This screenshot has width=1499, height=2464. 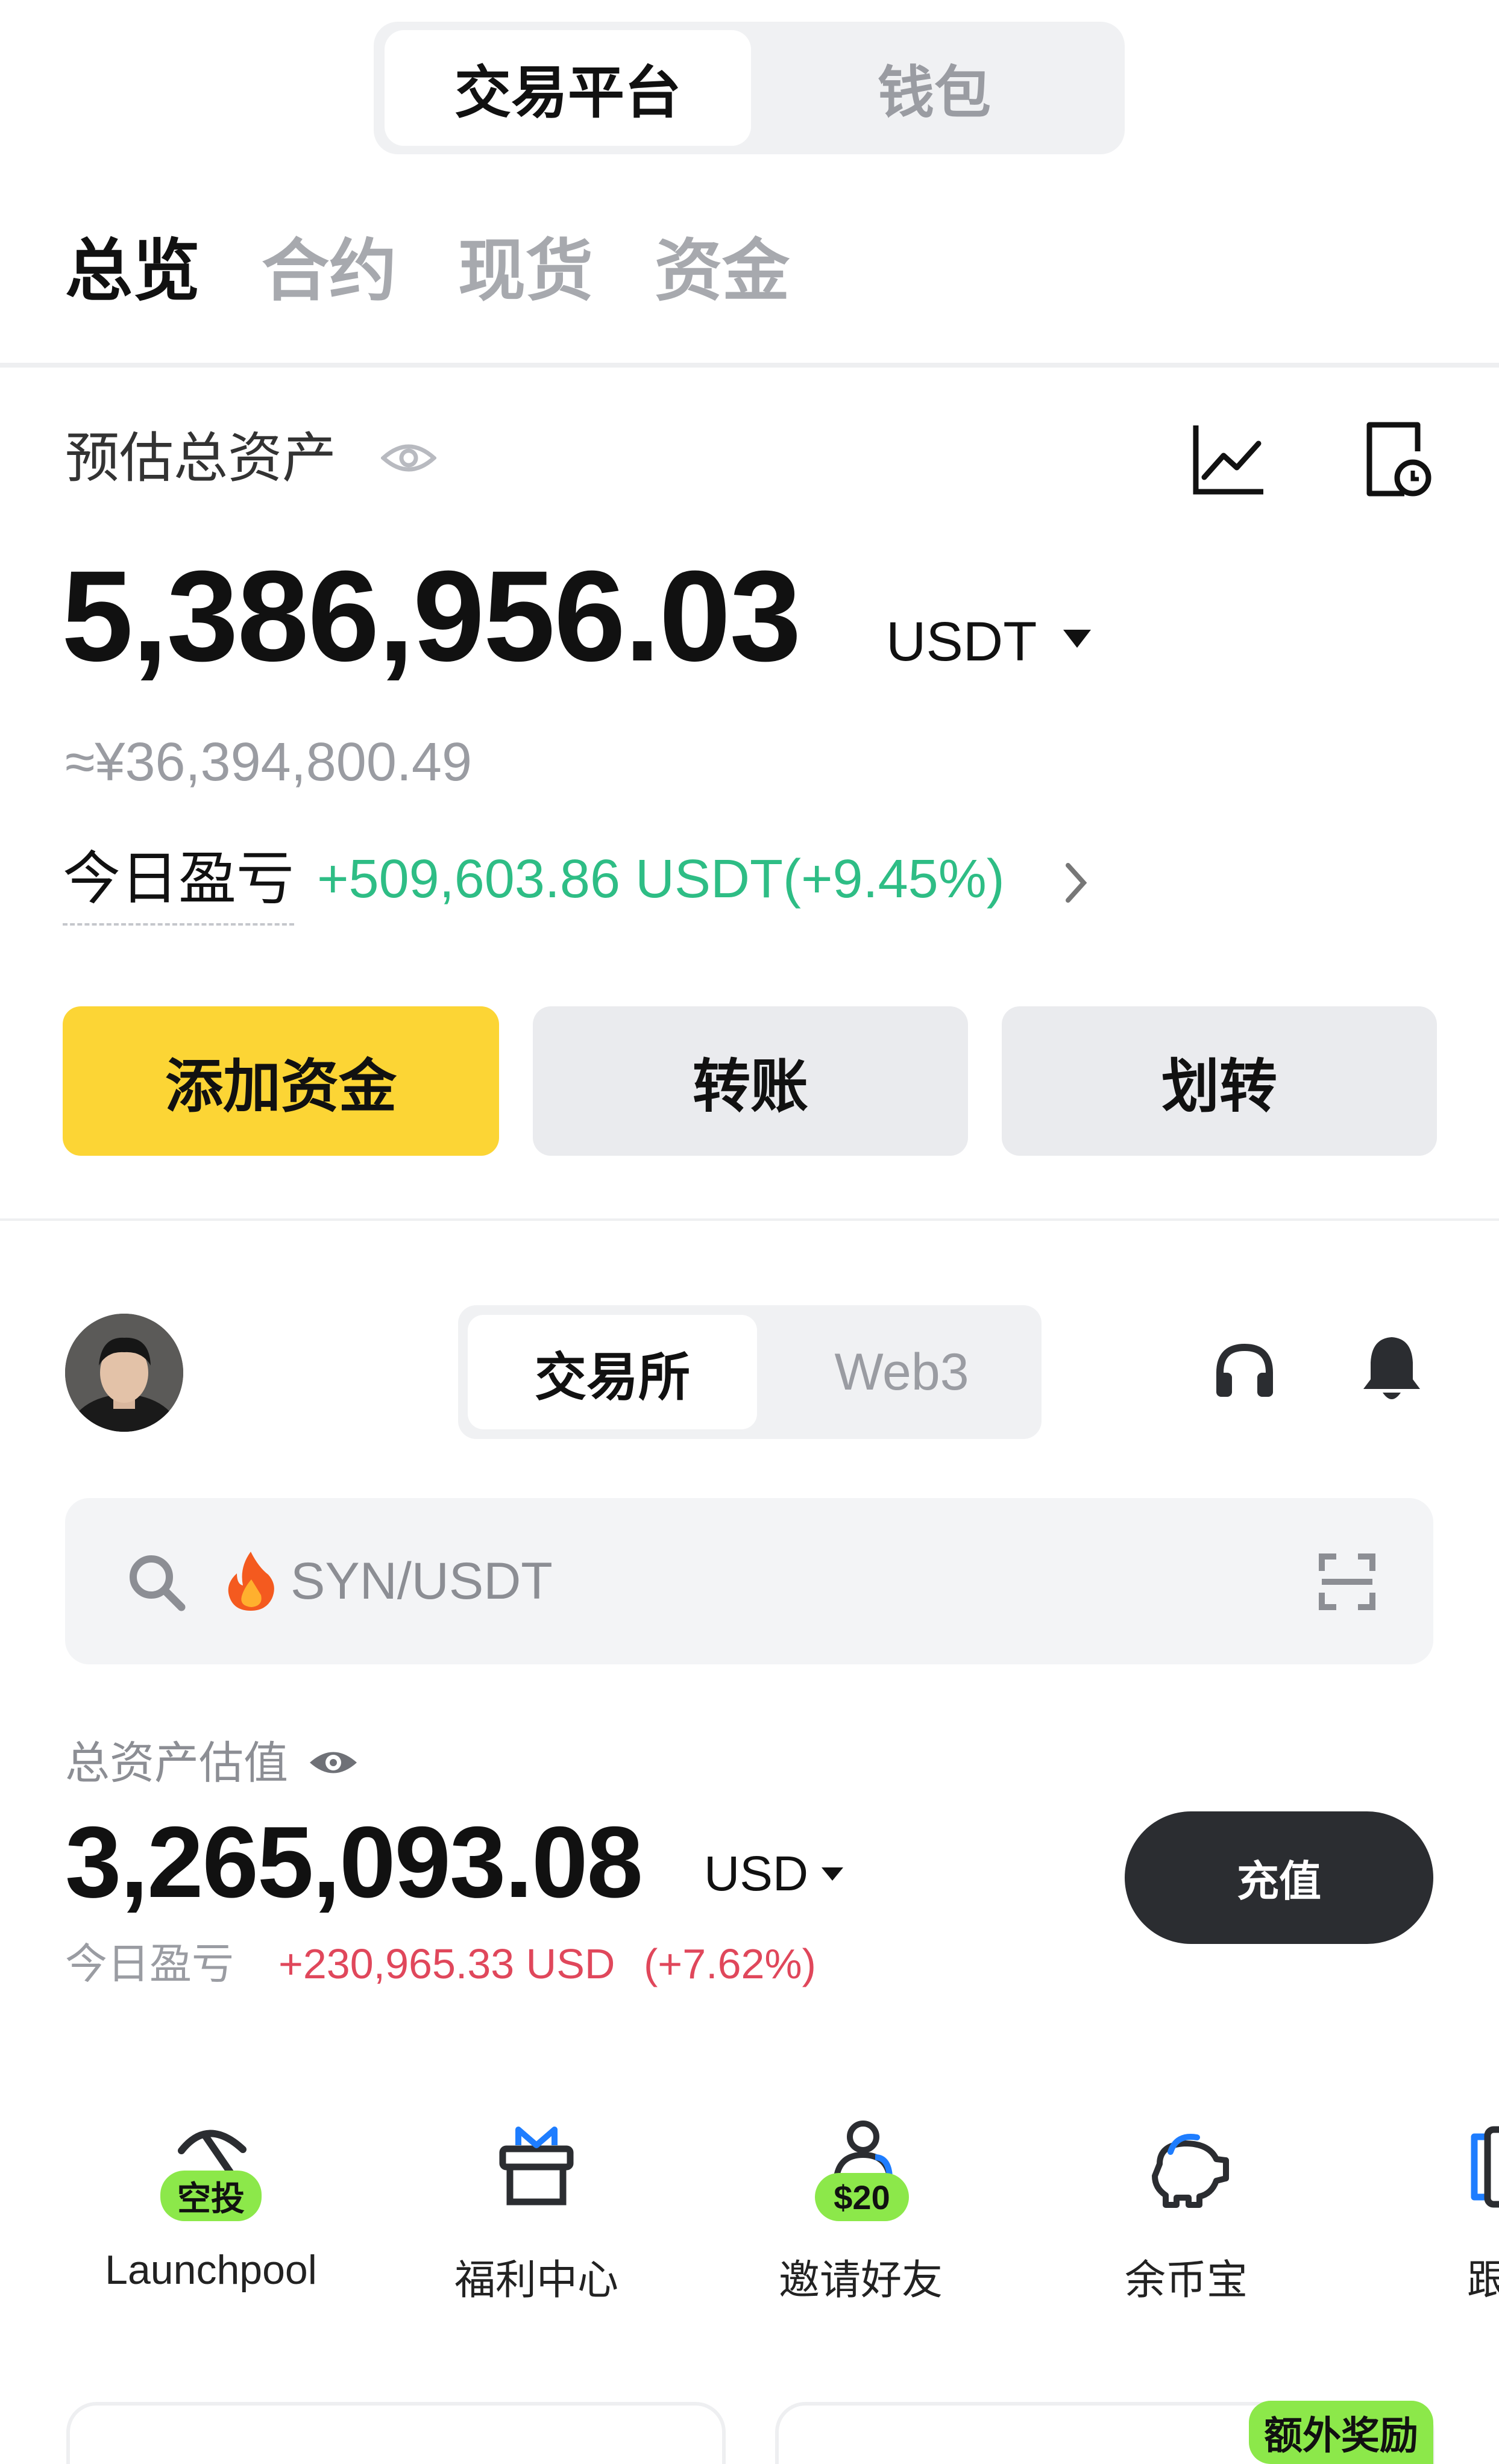 What do you see at coordinates (749, 1219) in the screenshot?
I see `section-divider` at bounding box center [749, 1219].